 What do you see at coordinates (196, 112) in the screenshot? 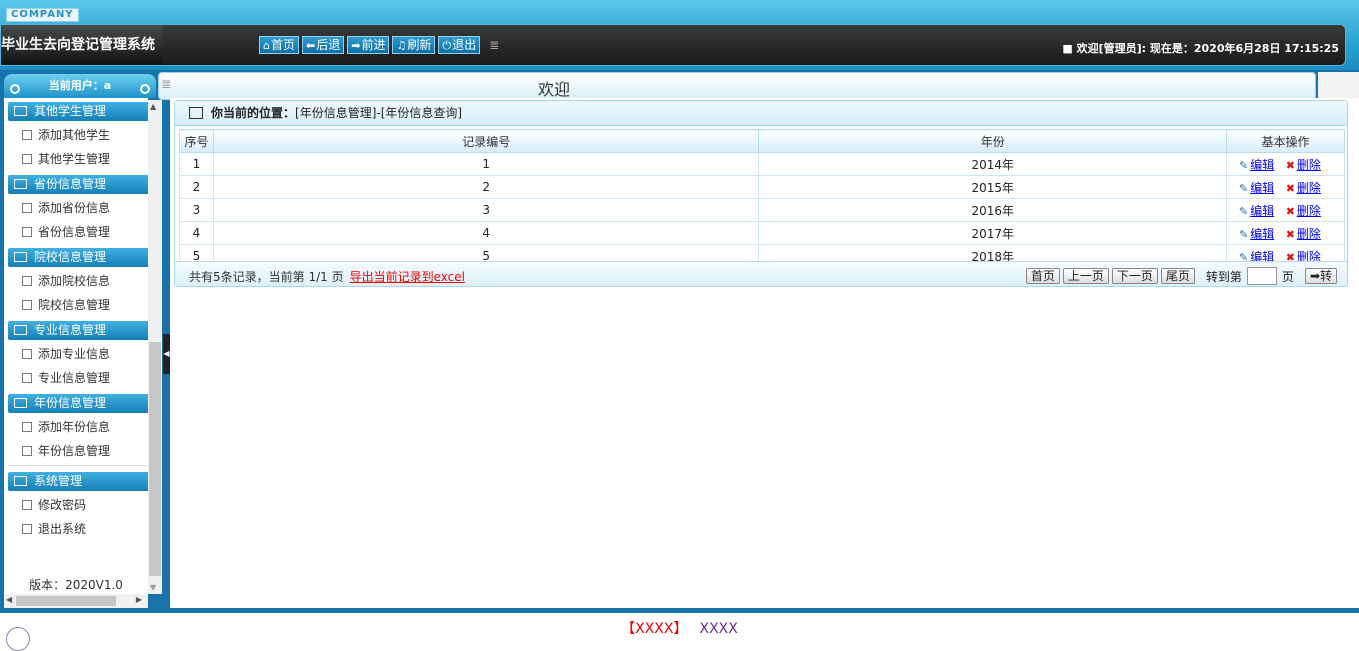
I see `location-icon` at bounding box center [196, 112].